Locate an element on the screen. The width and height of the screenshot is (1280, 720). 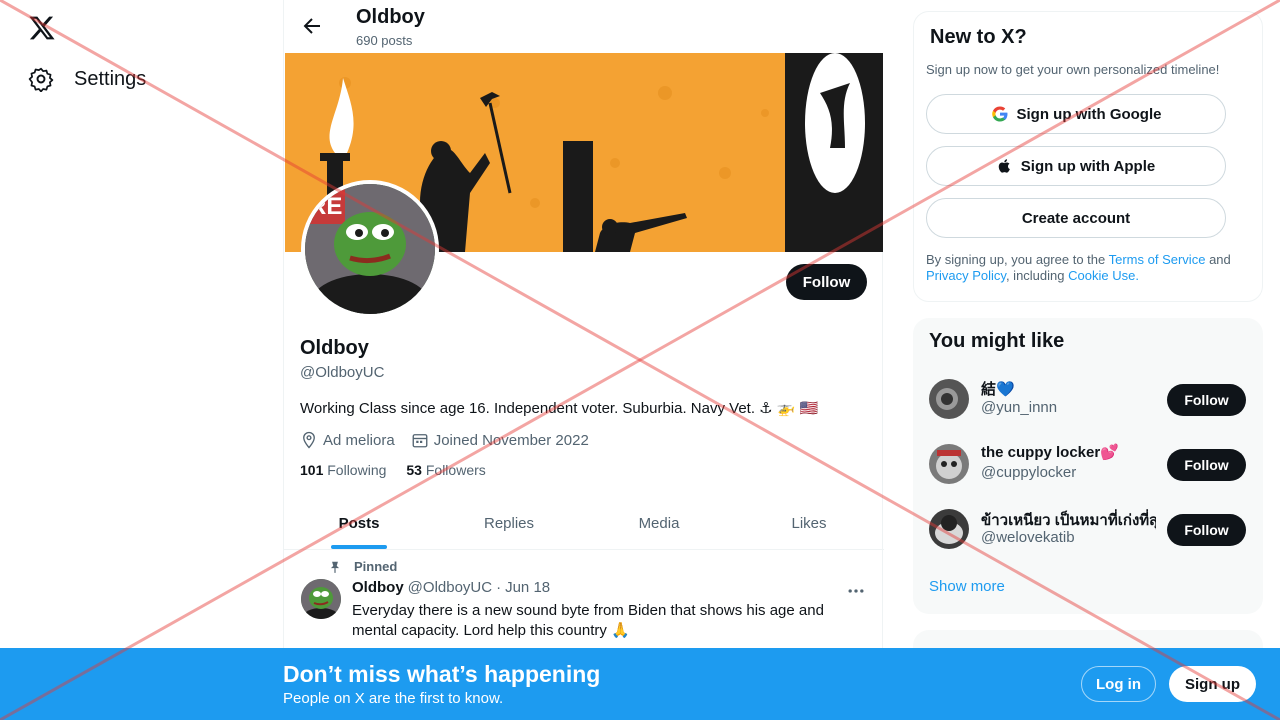
nav-settings: Settings is located at coordinates (87, 79).